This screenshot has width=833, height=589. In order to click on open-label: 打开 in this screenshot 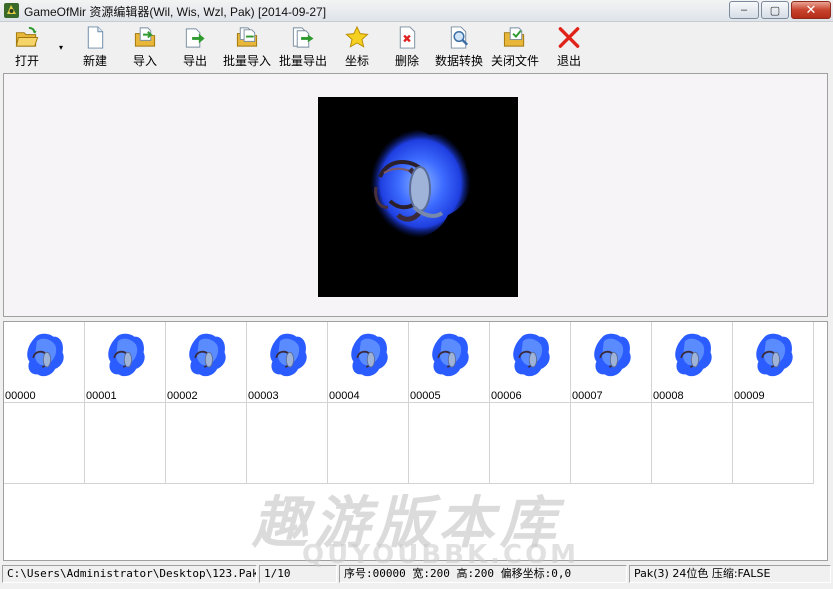, I will do `click(26, 61)`.